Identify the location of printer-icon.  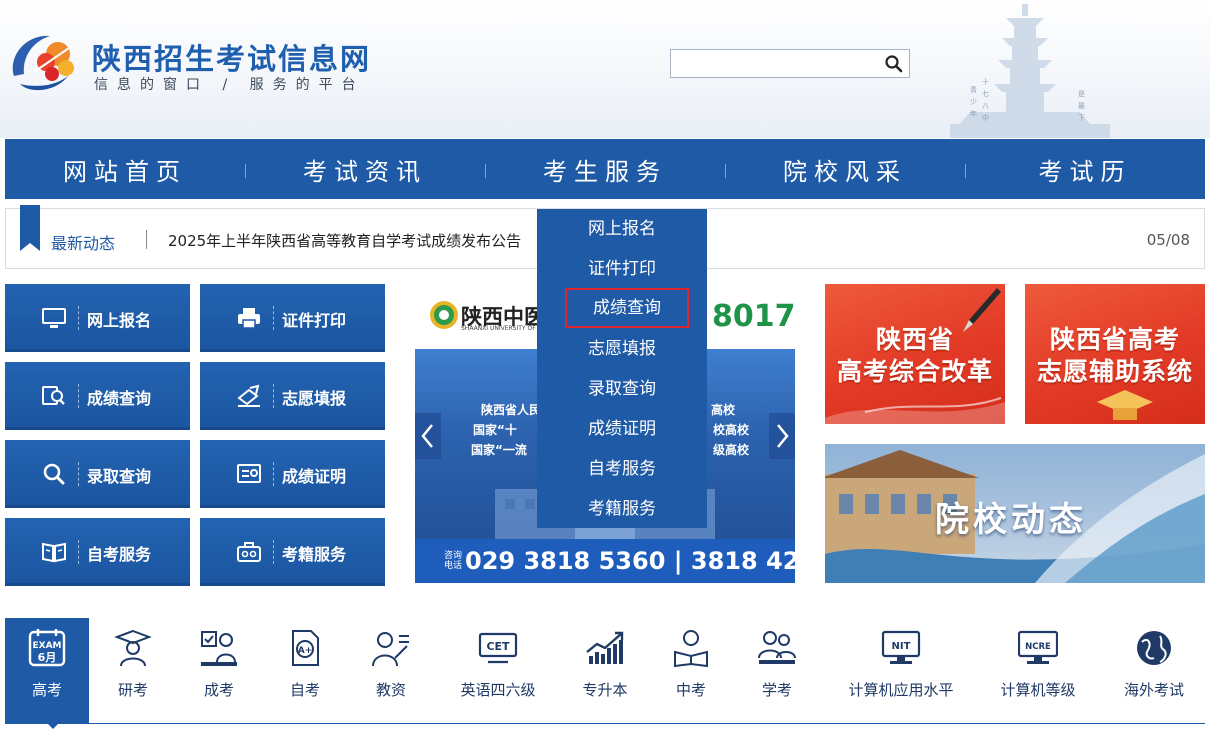
(249, 318).